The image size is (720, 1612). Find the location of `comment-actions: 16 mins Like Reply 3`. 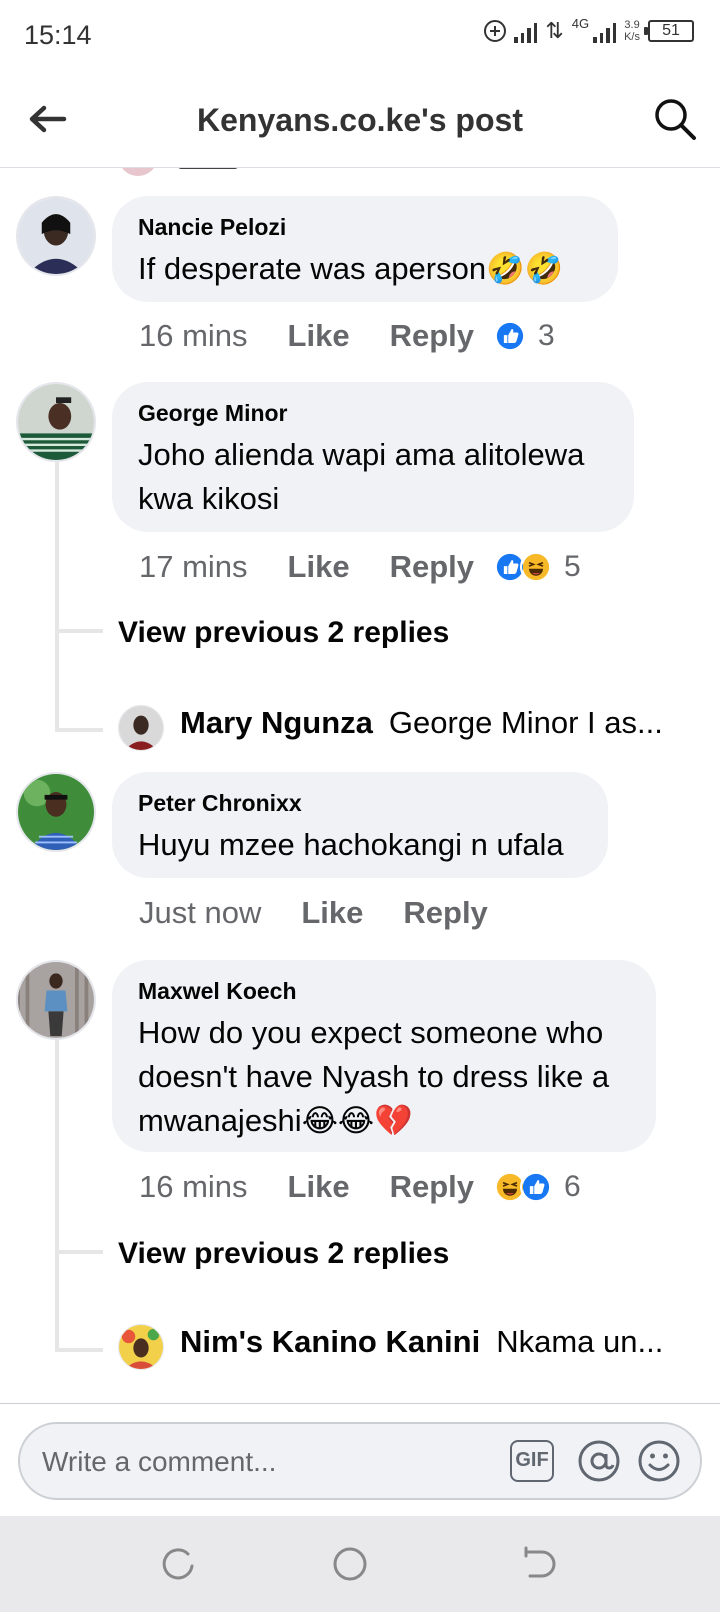

comment-actions: 16 mins Like Reply 3 is located at coordinates (347, 336).